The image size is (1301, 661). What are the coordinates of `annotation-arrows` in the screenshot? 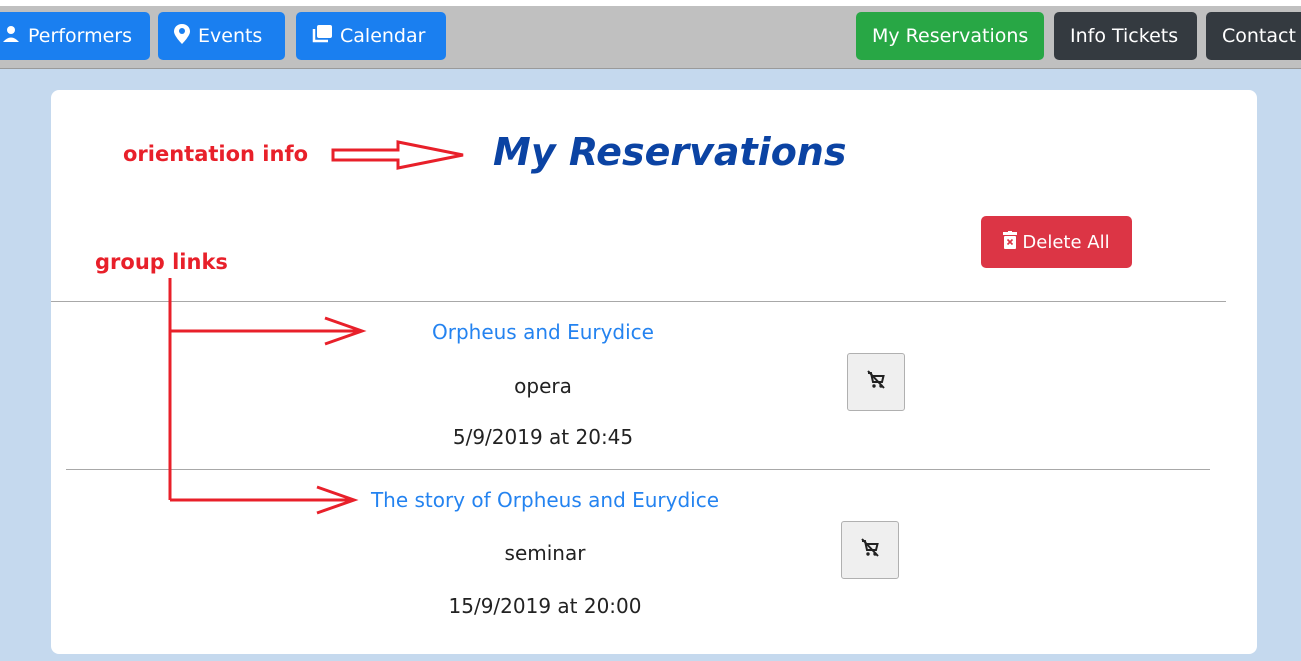 It's located at (316, 327).